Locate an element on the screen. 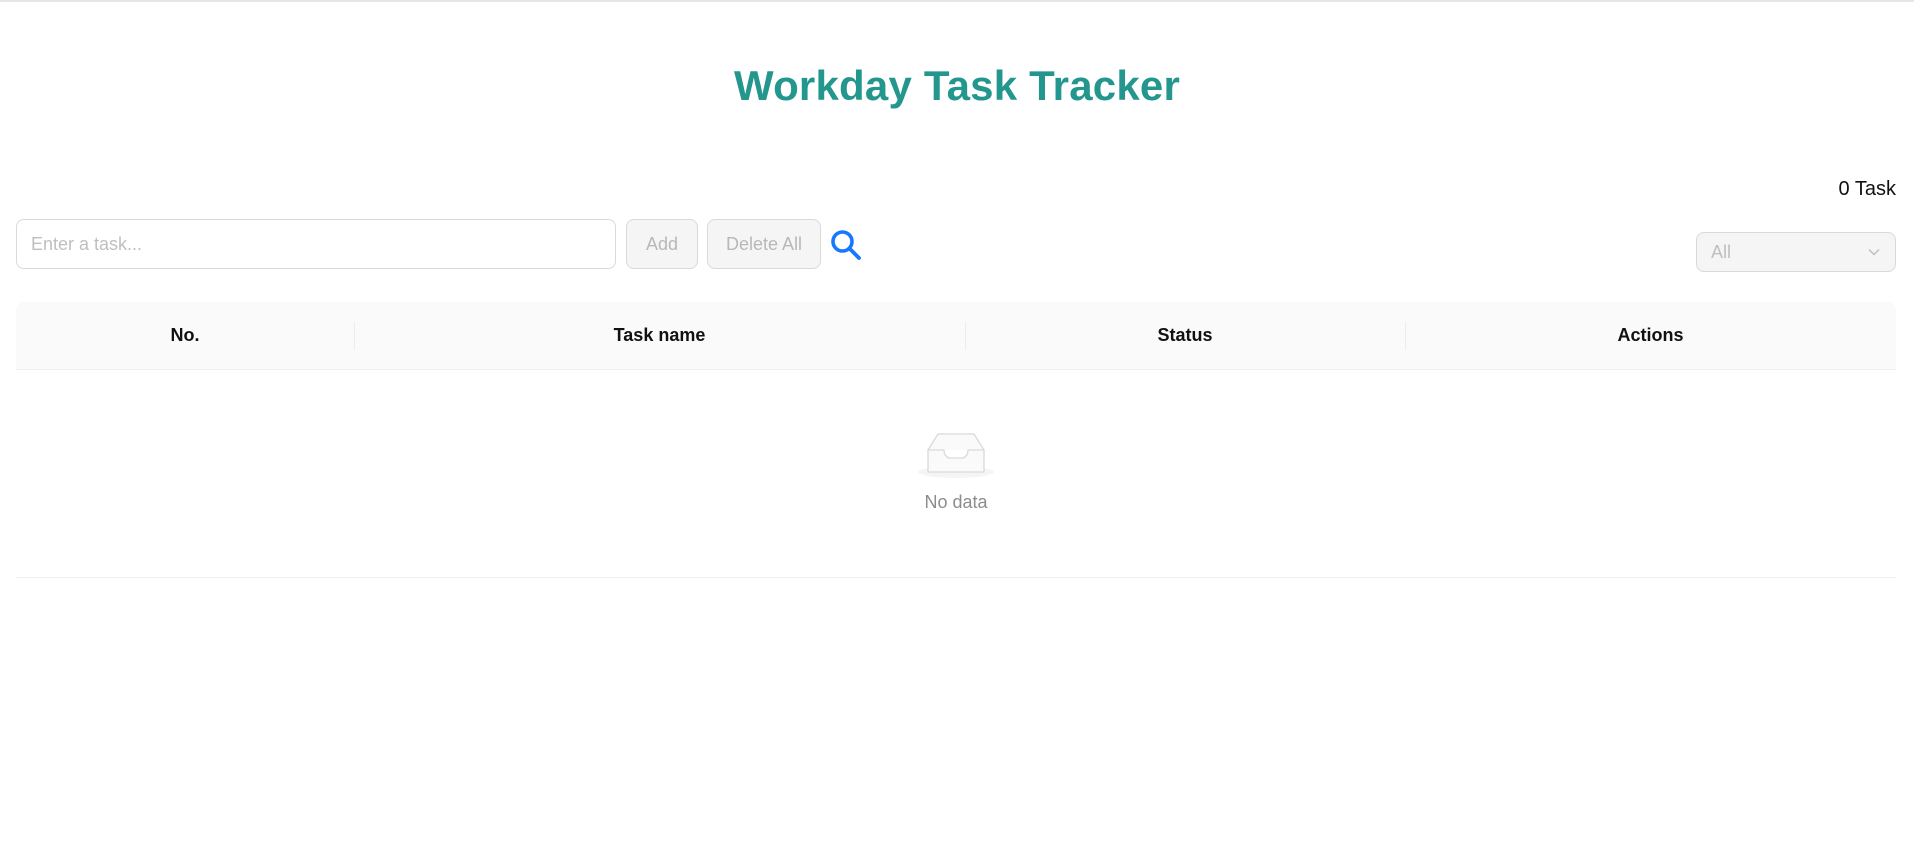 Image resolution: width=1914 pixels, height=866 pixels. empty-state: No data is located at coordinates (956, 470).